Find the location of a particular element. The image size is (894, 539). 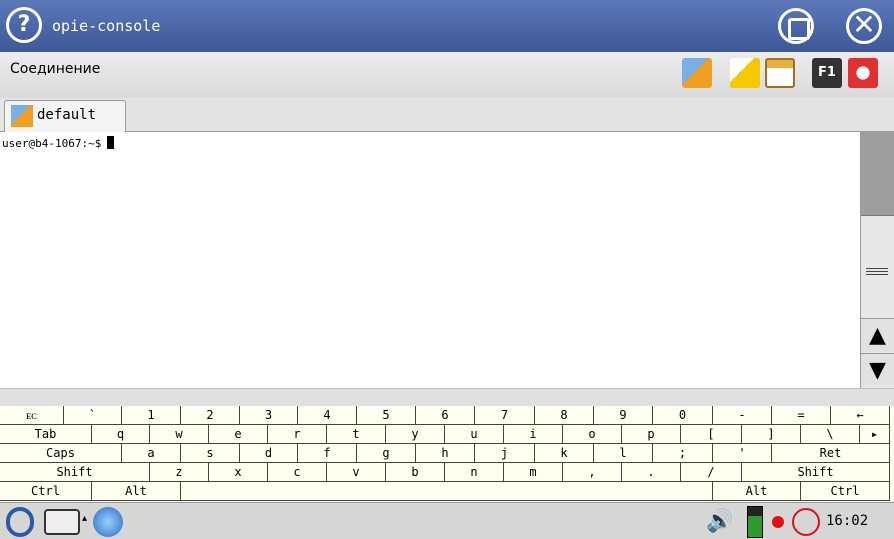

key: h is located at coordinates (445, 453).